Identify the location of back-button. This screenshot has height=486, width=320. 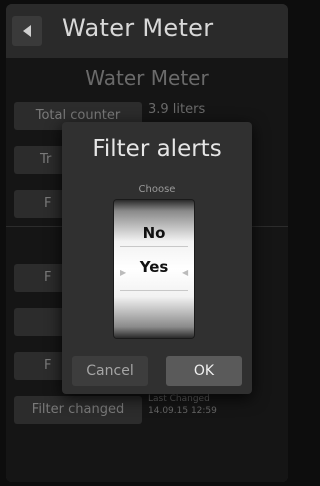
(27, 31).